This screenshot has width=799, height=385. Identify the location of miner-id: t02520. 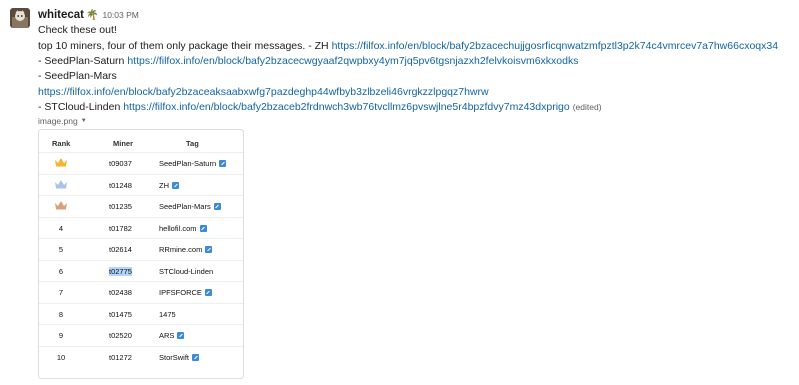
(120, 335).